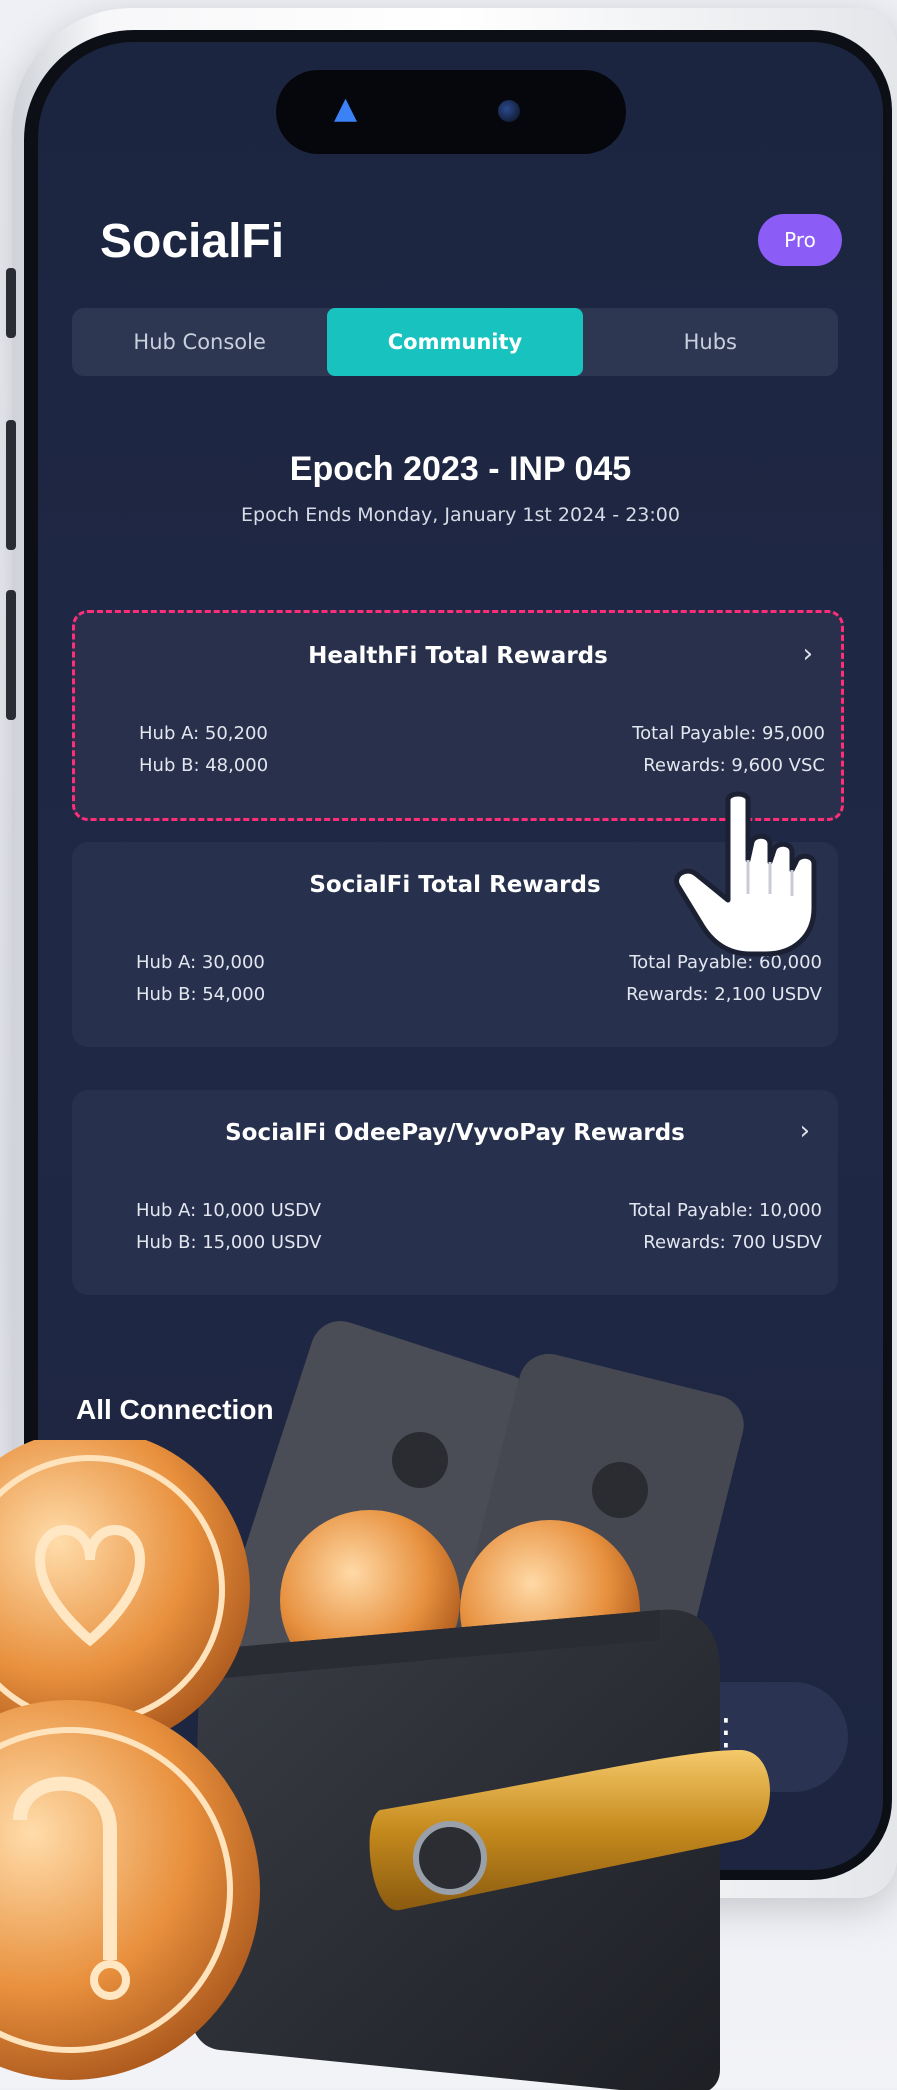 This screenshot has height=2090, width=897. Describe the element at coordinates (725, 1227) in the screenshot. I see `card-totals: Total Payable: 10,000 Rewards: 700 USDV` at that location.